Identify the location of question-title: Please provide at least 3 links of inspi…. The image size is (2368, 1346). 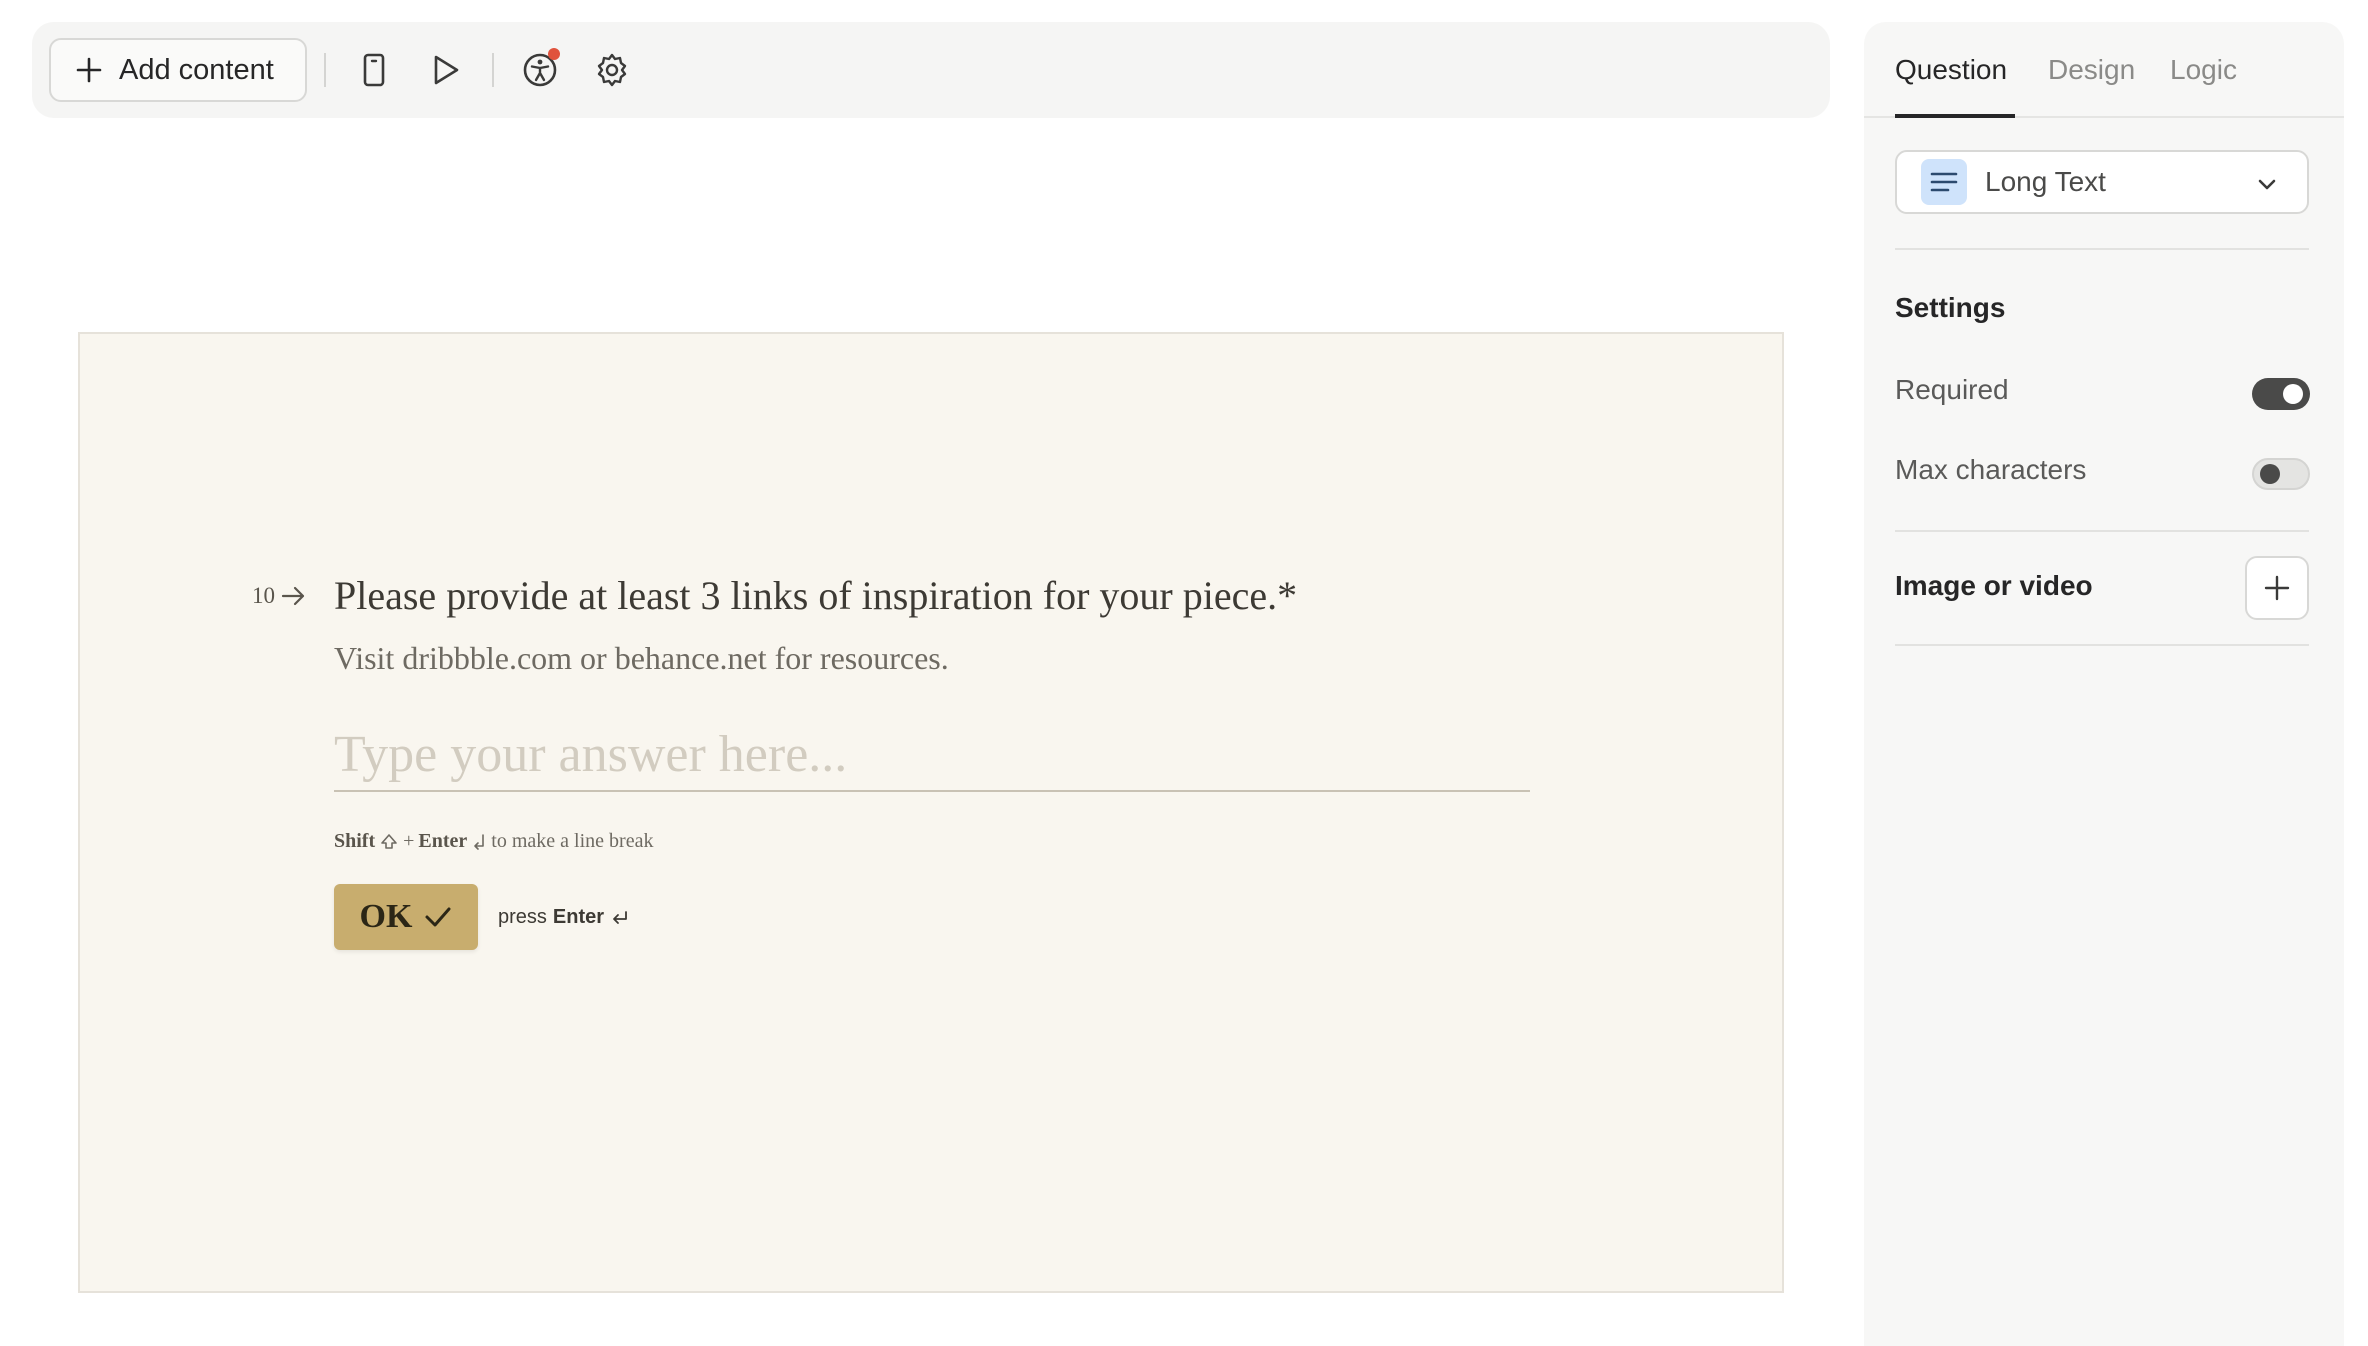
(815, 595).